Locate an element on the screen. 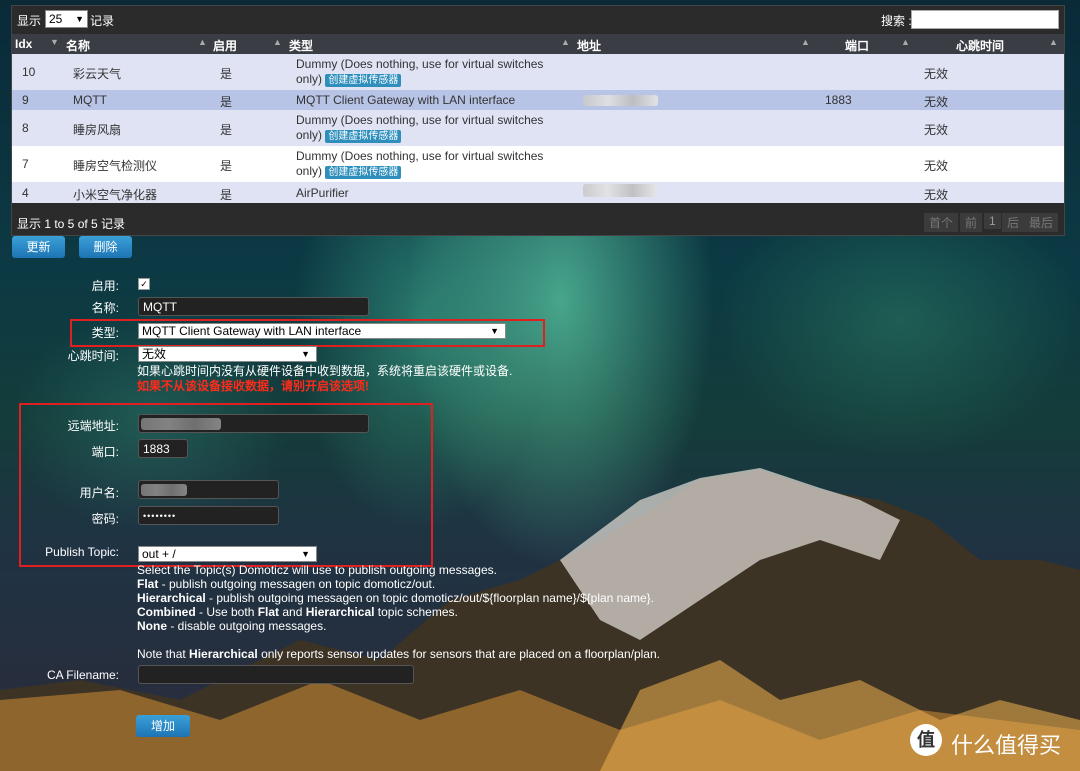  ca-filename-label: CA Filename: is located at coordinates (82, 675).